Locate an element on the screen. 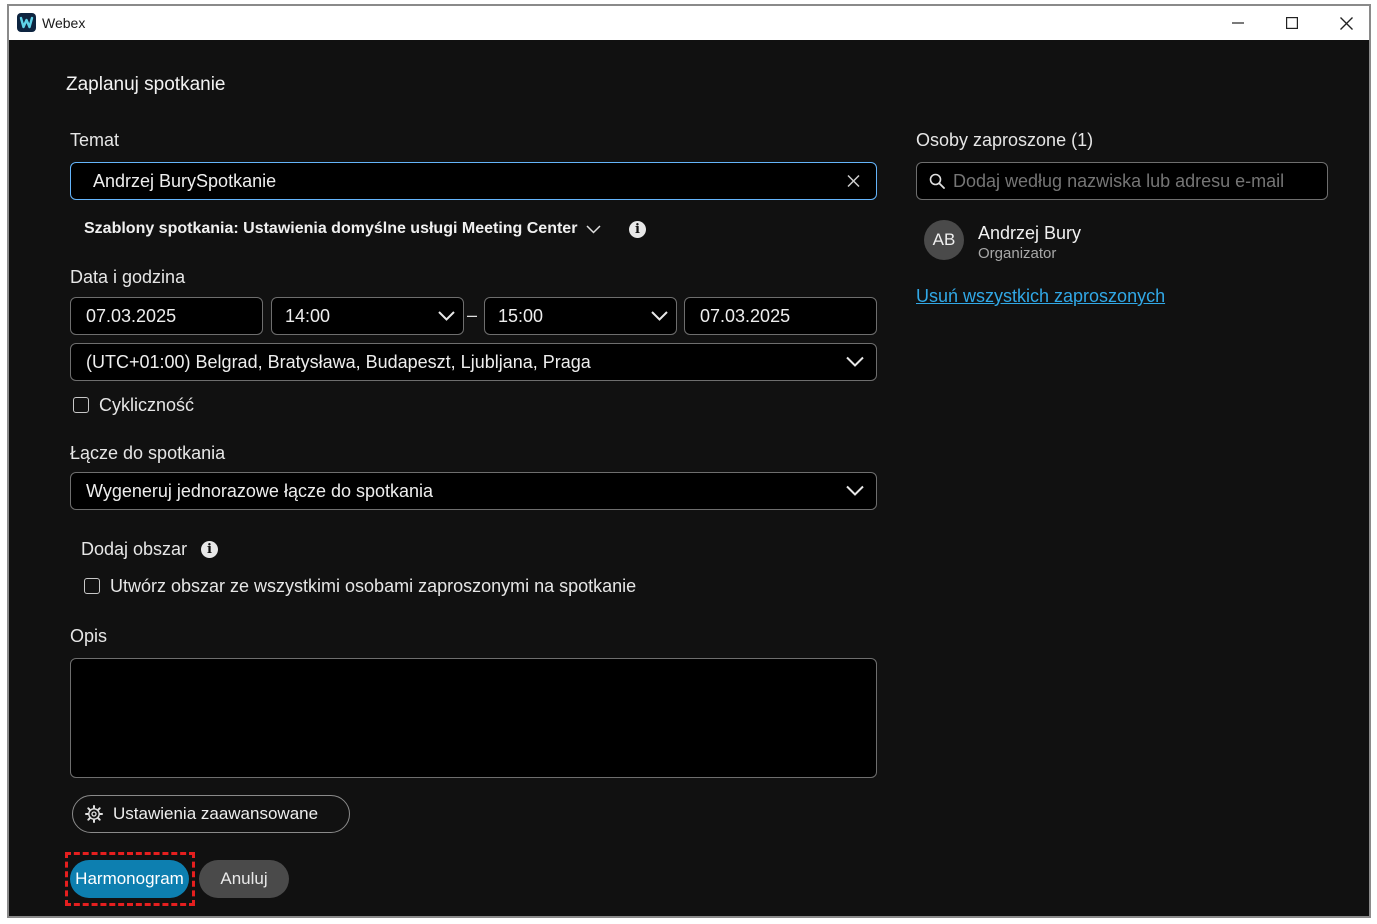  start-time-select: 14:00 is located at coordinates (367, 316).